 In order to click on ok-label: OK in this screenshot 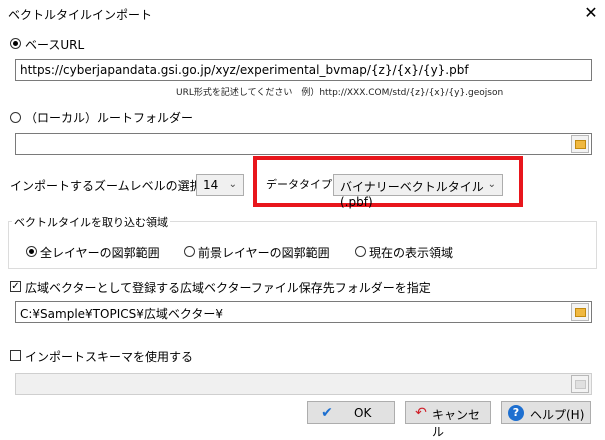, I will do `click(363, 413)`.